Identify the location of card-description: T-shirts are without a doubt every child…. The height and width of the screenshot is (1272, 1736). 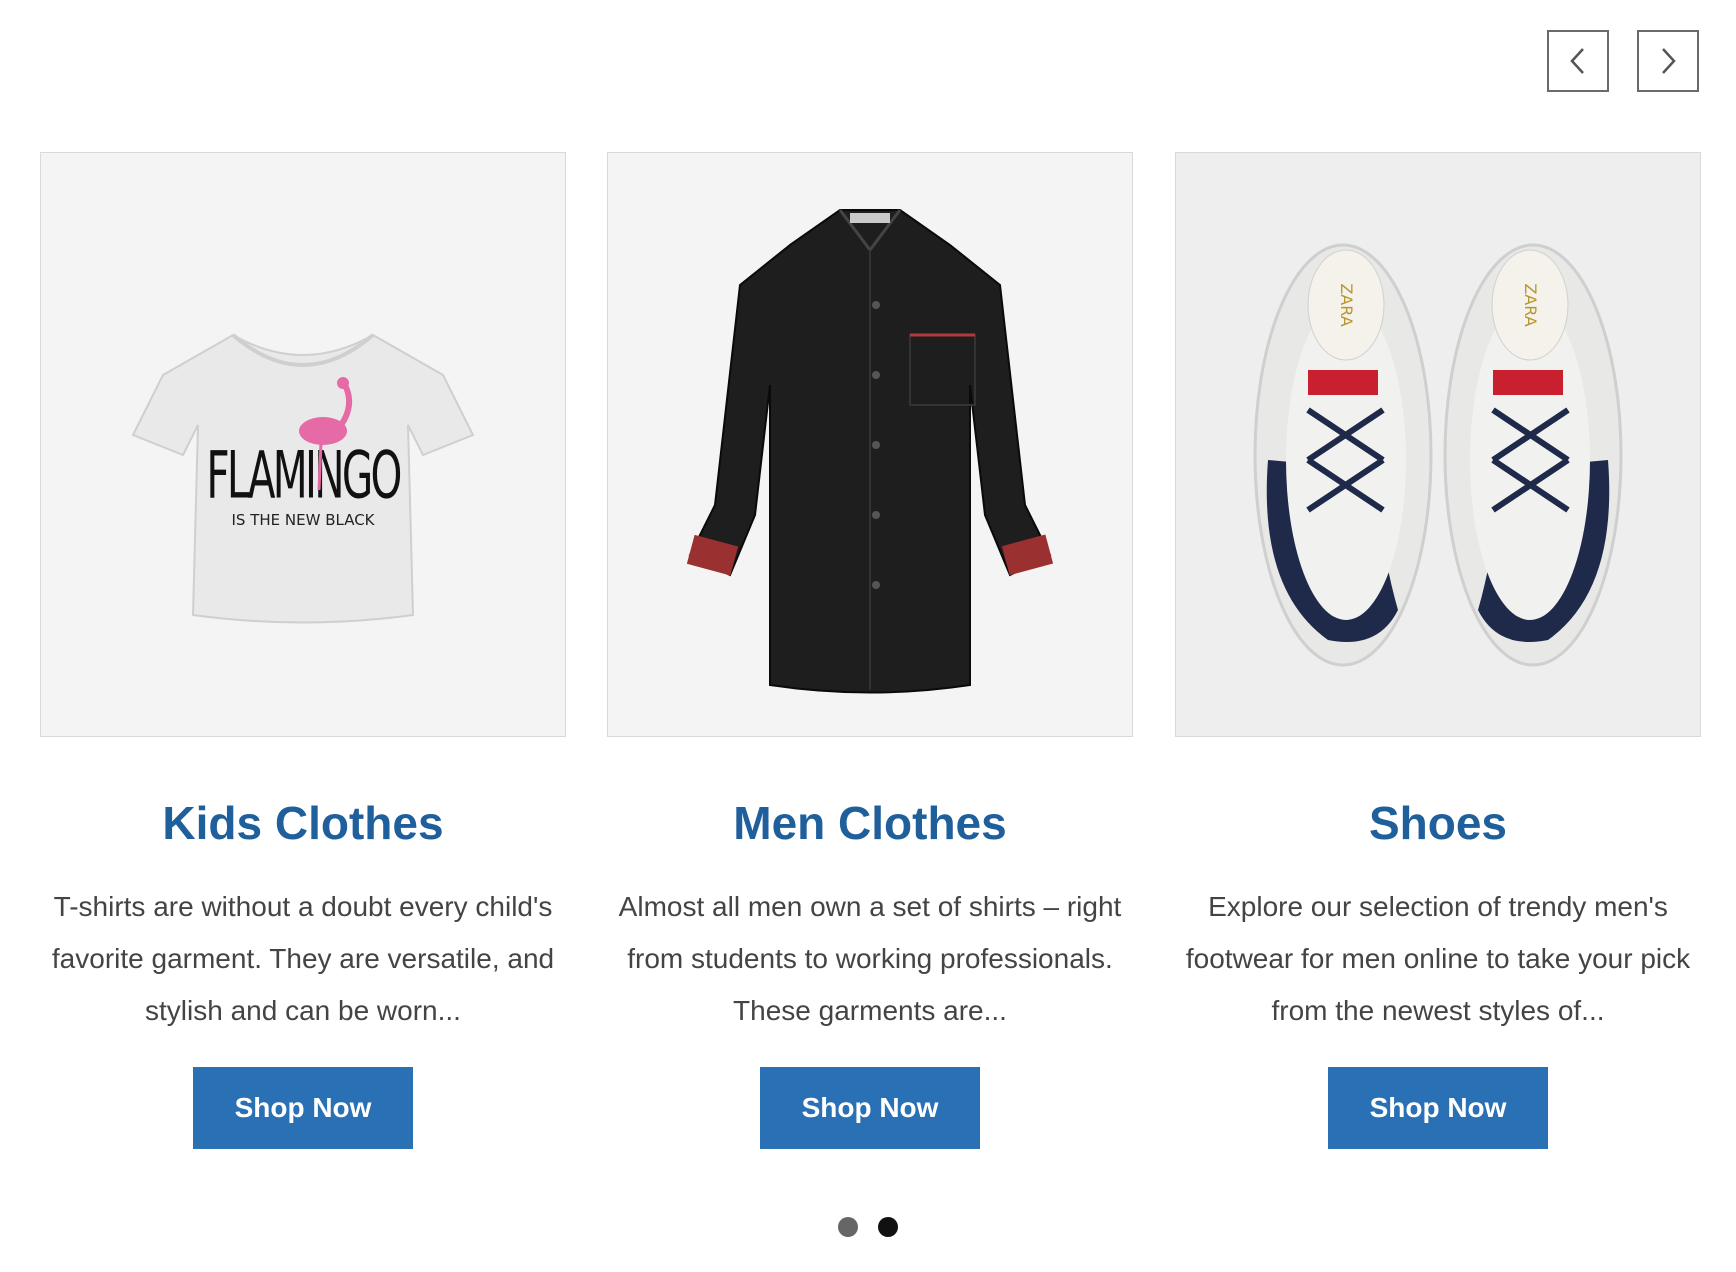
(303, 958).